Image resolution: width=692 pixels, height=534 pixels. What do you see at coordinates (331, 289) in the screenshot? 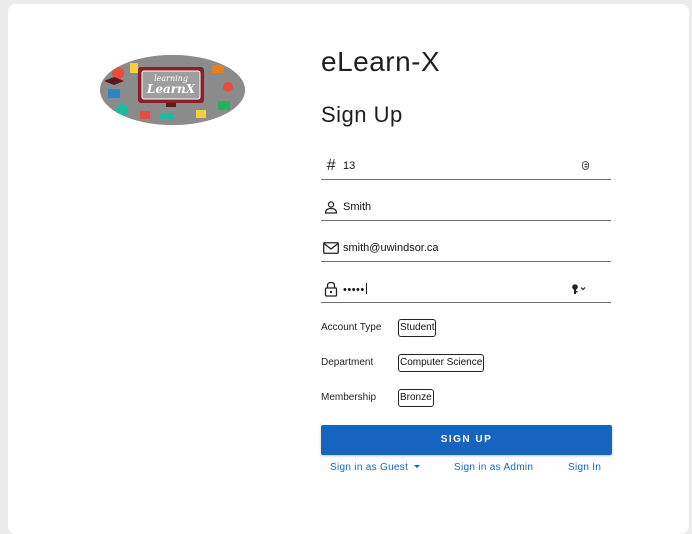
I see `lock-icon` at bounding box center [331, 289].